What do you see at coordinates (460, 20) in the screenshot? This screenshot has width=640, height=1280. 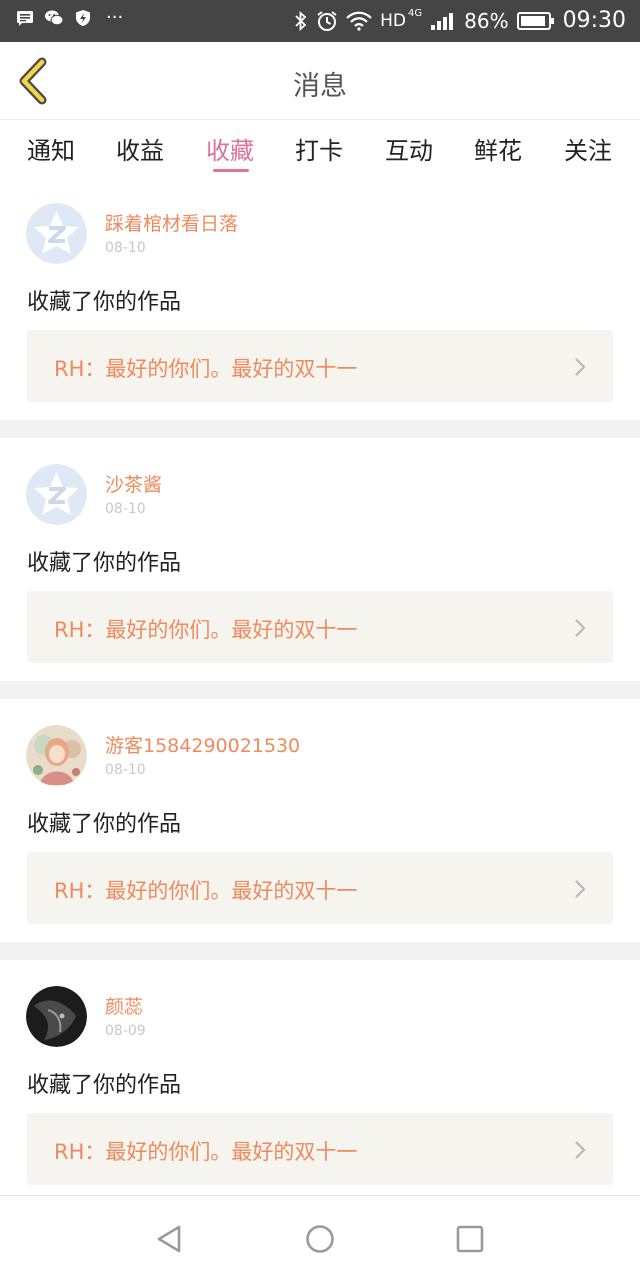 I see `status-right: HD 4G 86% 09:30` at bounding box center [460, 20].